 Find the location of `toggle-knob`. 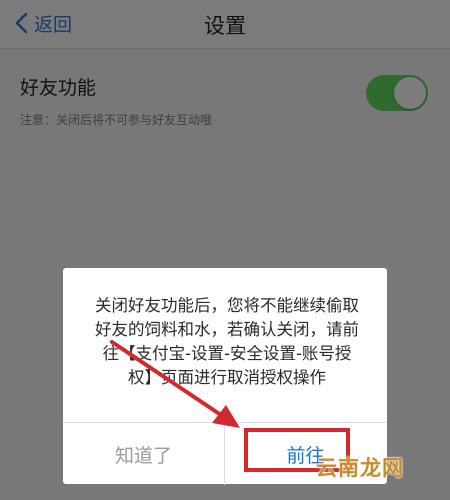

toggle-knob is located at coordinates (410, 93).